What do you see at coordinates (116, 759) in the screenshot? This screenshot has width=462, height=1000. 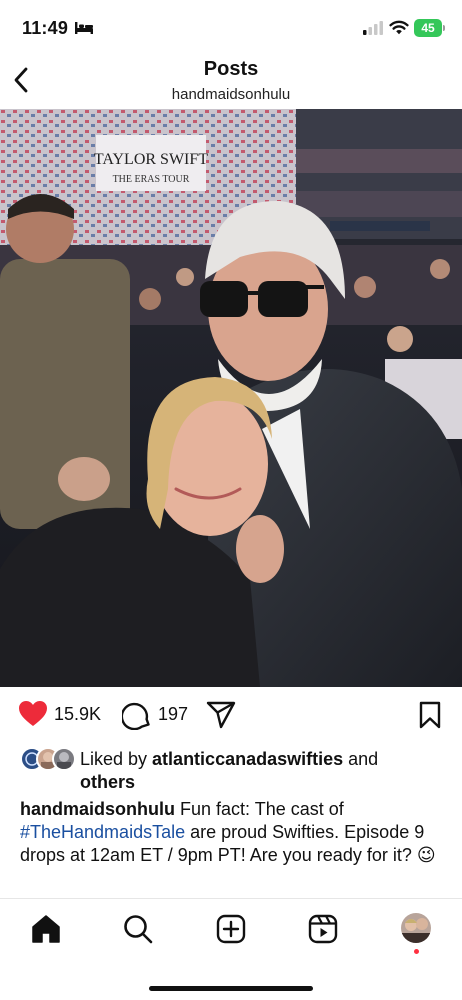 I see `liked-by-prefix: Liked by` at bounding box center [116, 759].